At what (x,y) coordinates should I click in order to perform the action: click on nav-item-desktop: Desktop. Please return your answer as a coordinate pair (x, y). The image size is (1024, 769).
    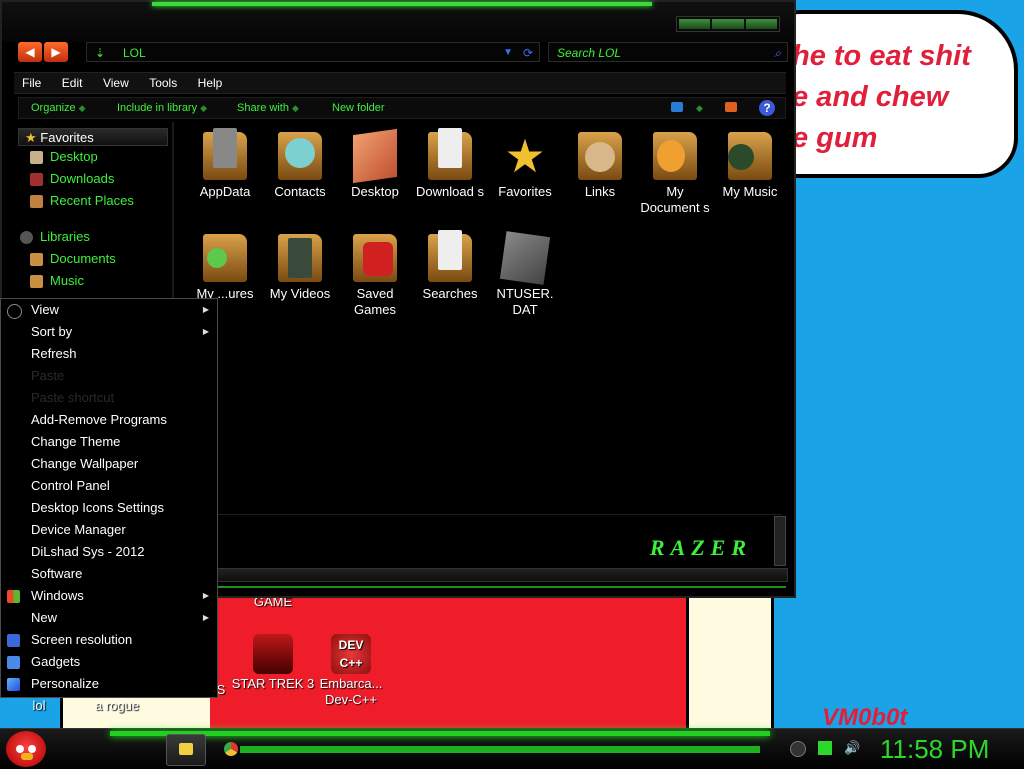
    Looking at the image, I should click on (93, 157).